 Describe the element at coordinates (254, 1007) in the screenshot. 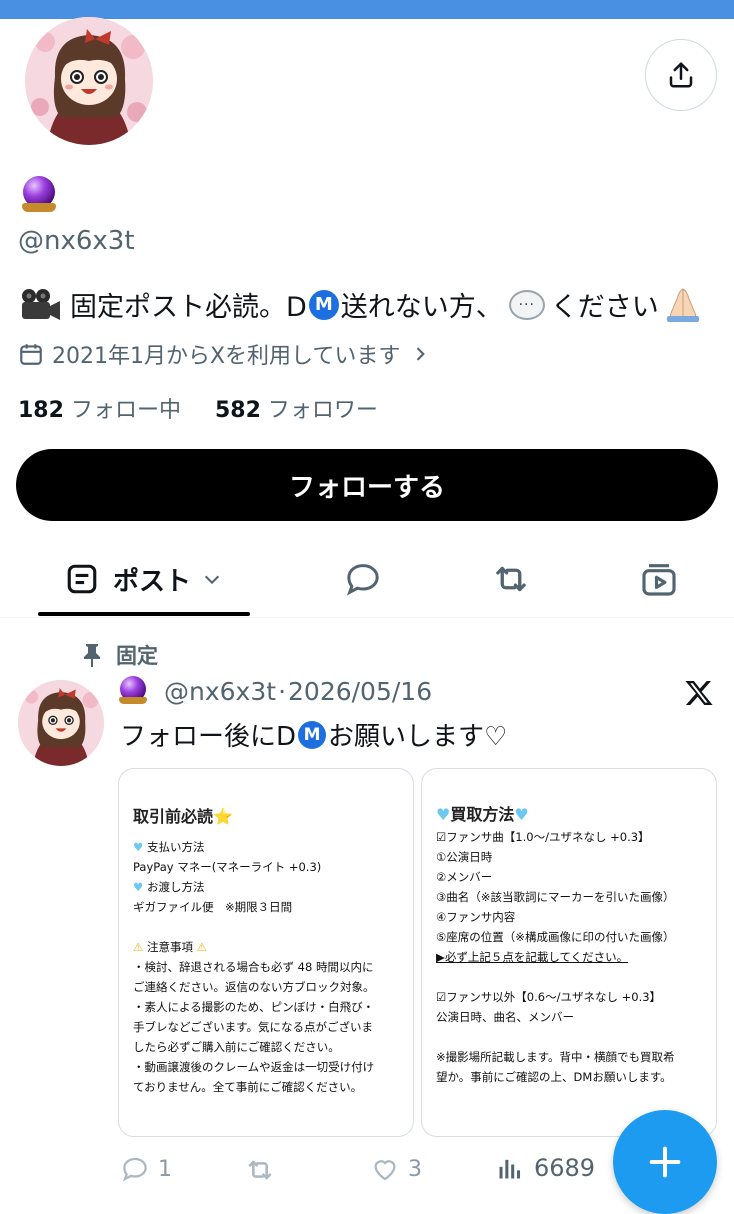

I see `card1-line: ・素人による撮影のため、ピンぼけ・白飛び・` at that location.